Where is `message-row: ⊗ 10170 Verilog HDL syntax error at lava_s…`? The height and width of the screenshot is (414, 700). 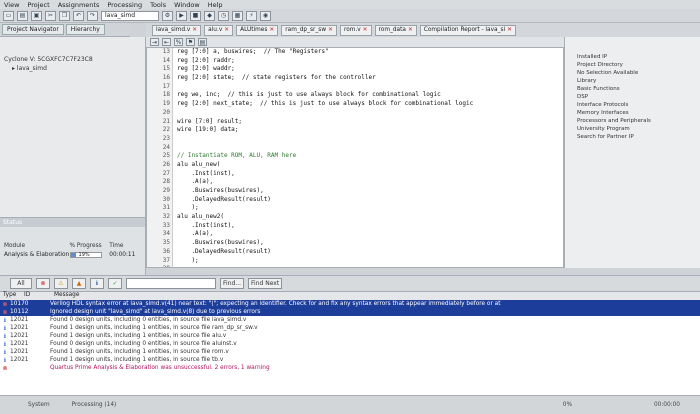
message-row: ⊗ 10170 Verilog HDL syntax error at lava_s… is located at coordinates (350, 304).